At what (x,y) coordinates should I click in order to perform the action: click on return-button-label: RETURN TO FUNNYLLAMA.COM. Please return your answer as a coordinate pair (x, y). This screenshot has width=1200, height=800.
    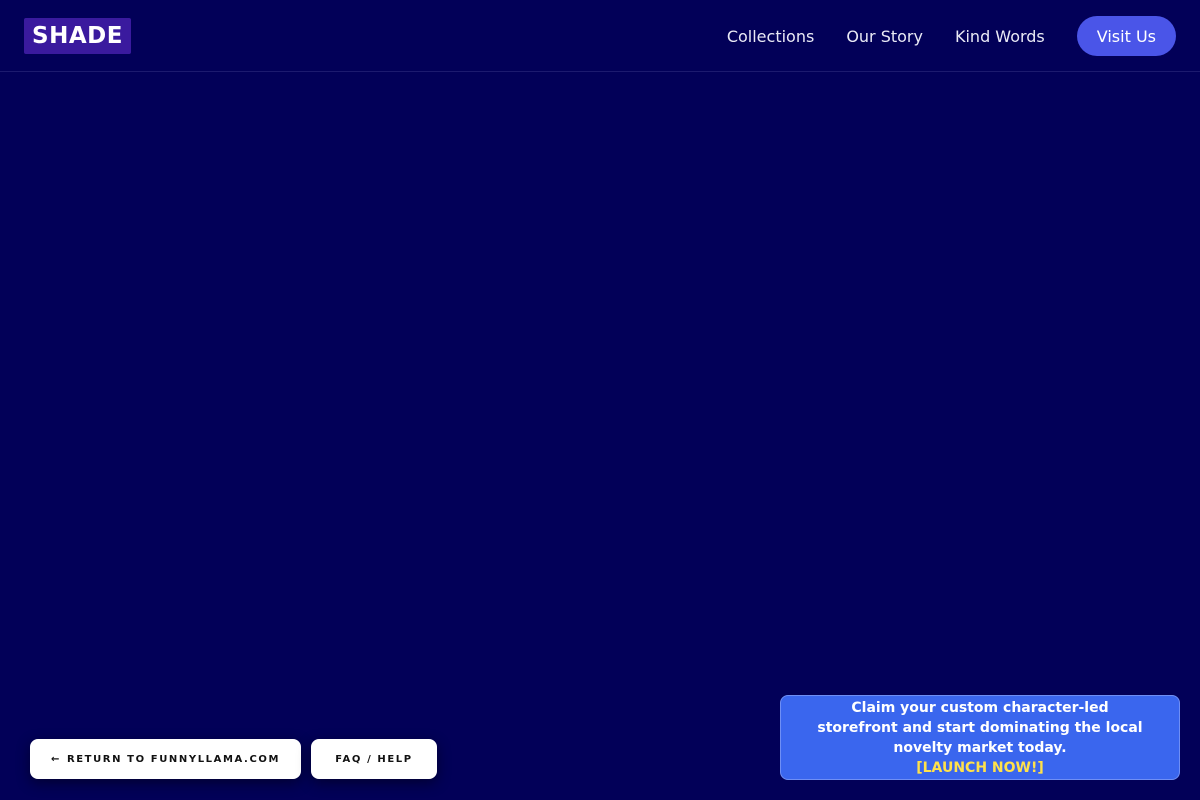
    Looking at the image, I should click on (173, 759).